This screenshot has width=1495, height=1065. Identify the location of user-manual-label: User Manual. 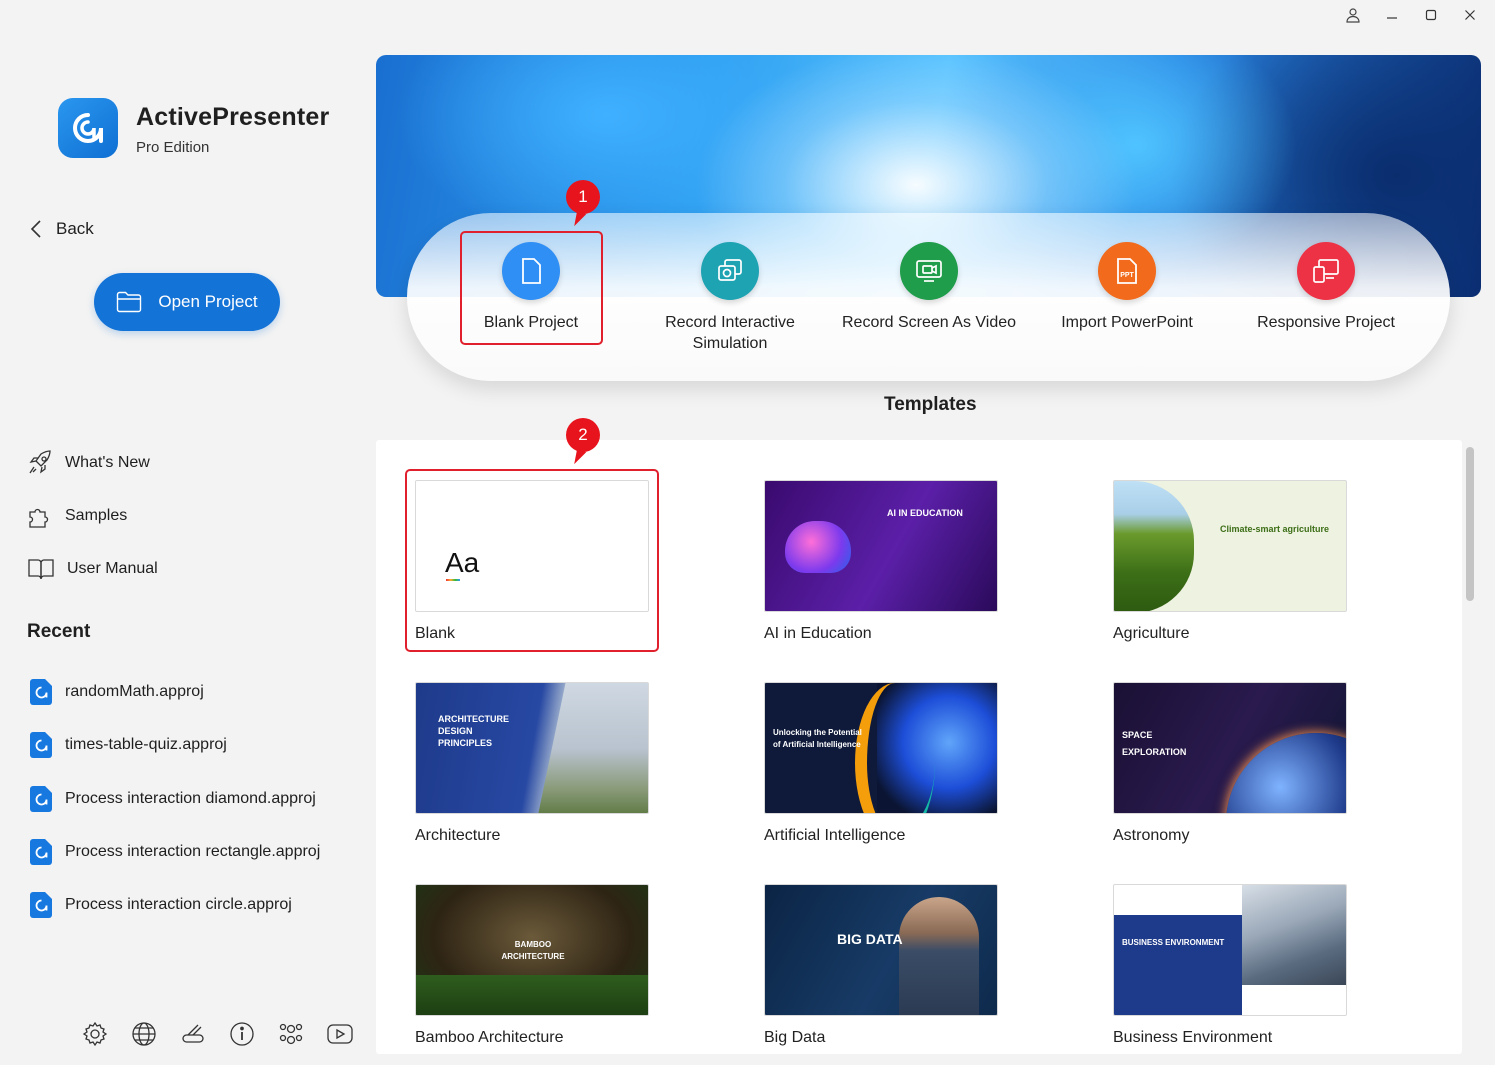
(112, 568).